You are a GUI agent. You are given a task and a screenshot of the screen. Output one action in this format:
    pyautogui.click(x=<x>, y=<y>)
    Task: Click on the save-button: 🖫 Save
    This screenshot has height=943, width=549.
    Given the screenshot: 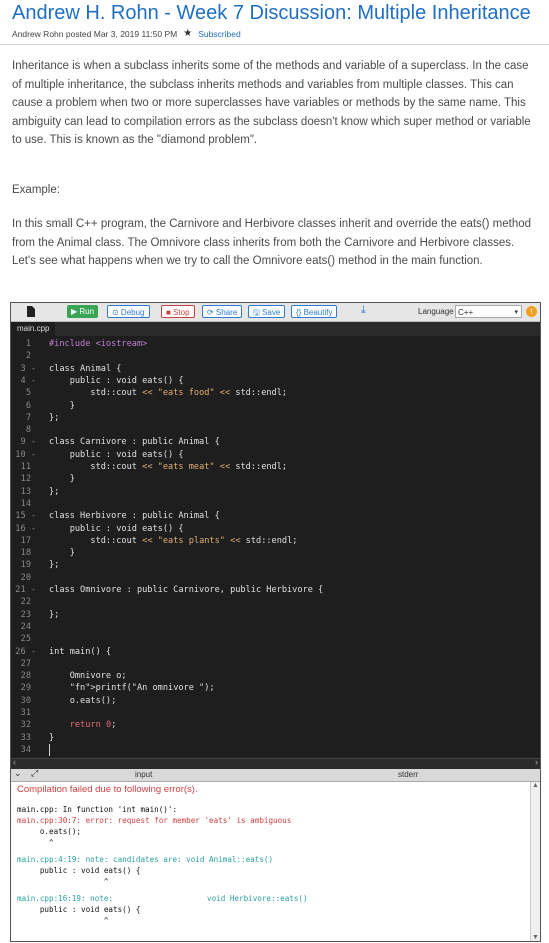 What is the action you would take?
    pyautogui.click(x=267, y=311)
    